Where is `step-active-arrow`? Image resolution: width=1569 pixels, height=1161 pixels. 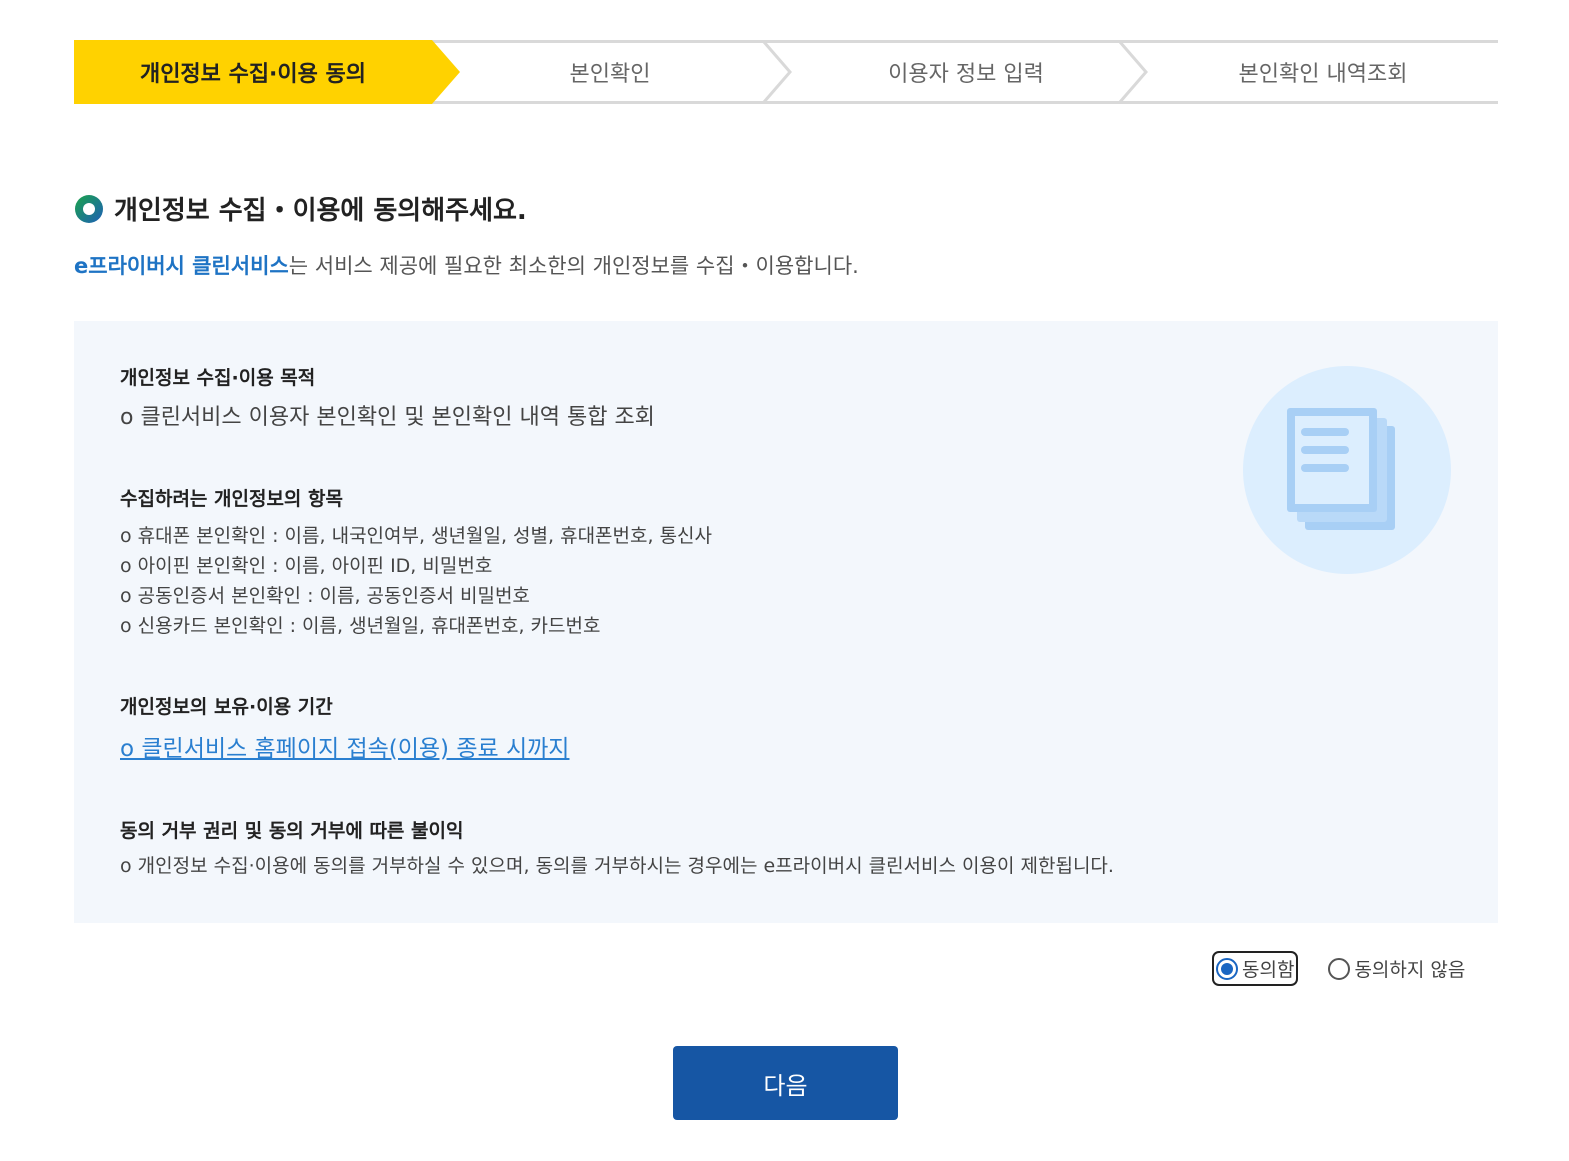 step-active-arrow is located at coordinates (446, 72).